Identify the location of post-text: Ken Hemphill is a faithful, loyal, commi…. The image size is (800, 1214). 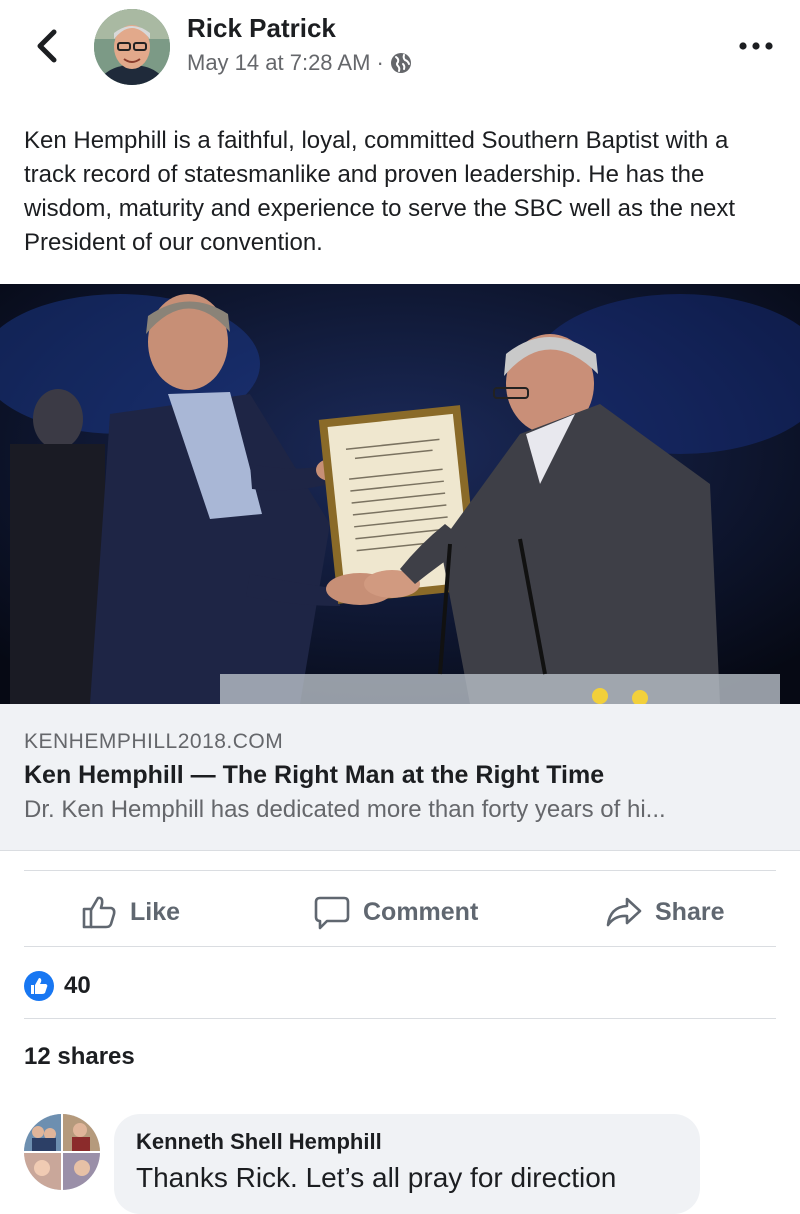
(379, 191).